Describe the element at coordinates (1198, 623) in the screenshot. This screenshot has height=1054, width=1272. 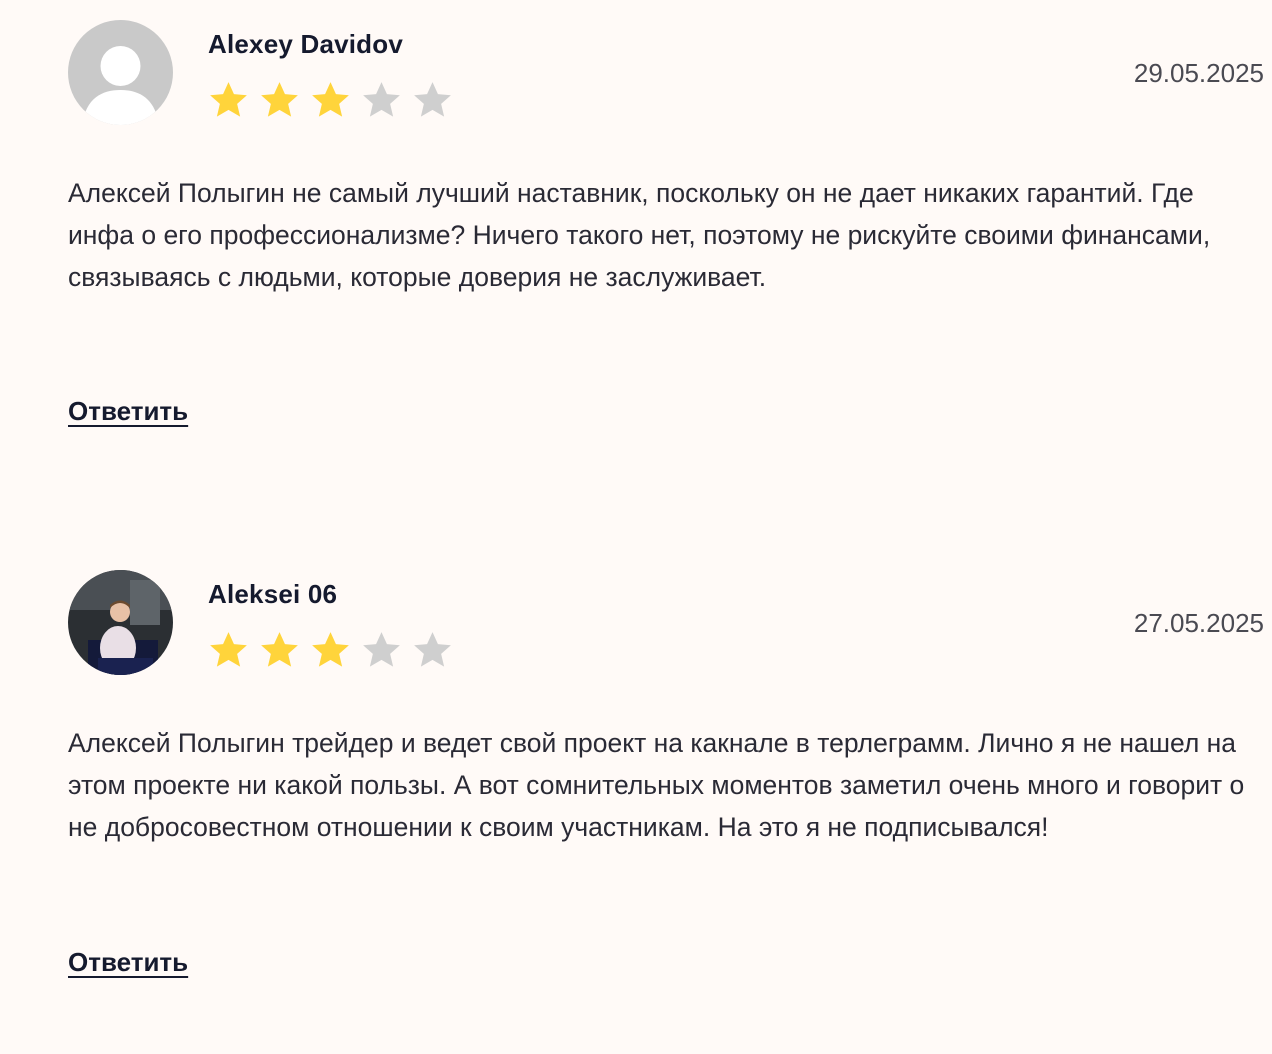
I see `review-date: 27.05.2025` at that location.